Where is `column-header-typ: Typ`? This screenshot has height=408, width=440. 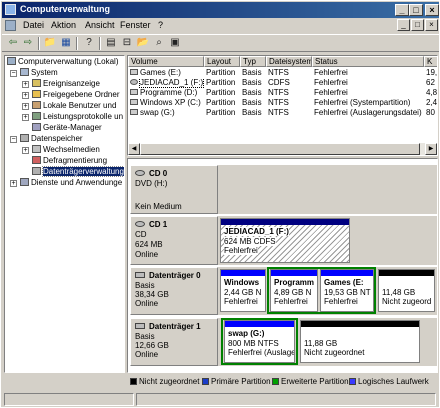 column-header-typ: Typ is located at coordinates (253, 61).